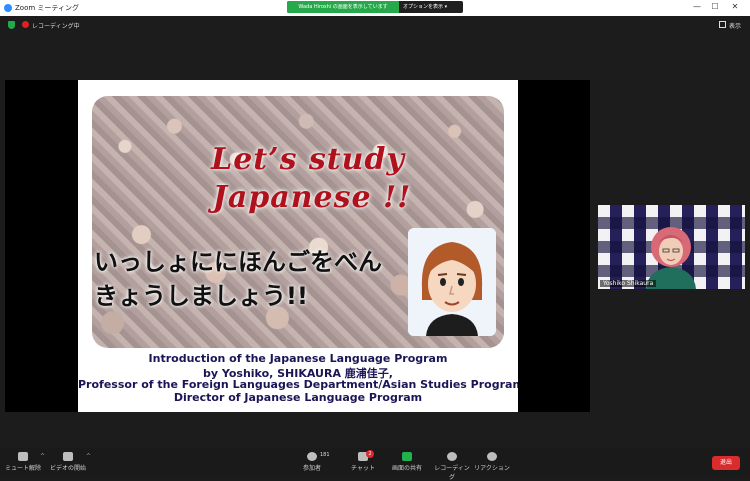  Describe the element at coordinates (56, 25) in the screenshot. I see `recording-label: レコーディング中` at that location.